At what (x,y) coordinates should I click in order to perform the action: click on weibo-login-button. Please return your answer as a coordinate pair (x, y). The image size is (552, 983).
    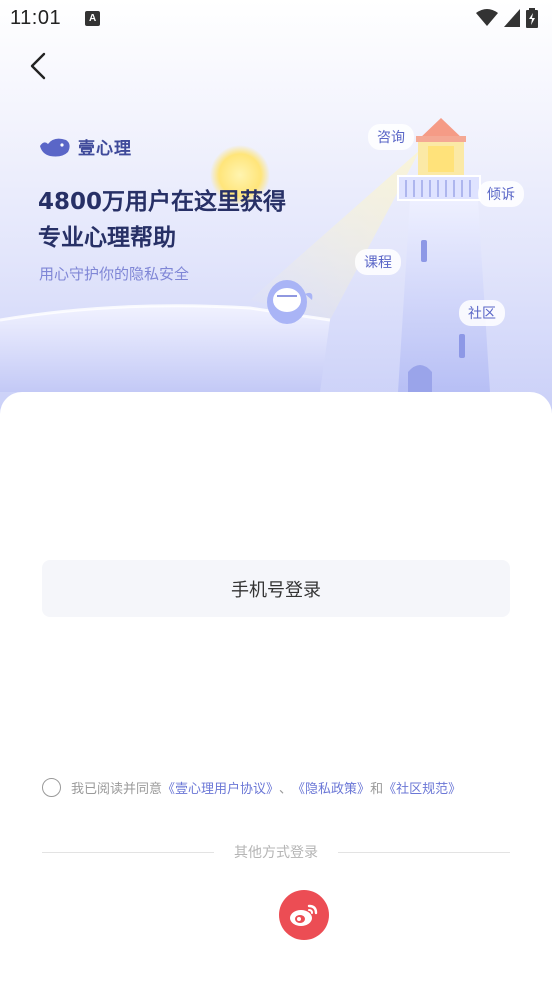
    Looking at the image, I should click on (304, 915).